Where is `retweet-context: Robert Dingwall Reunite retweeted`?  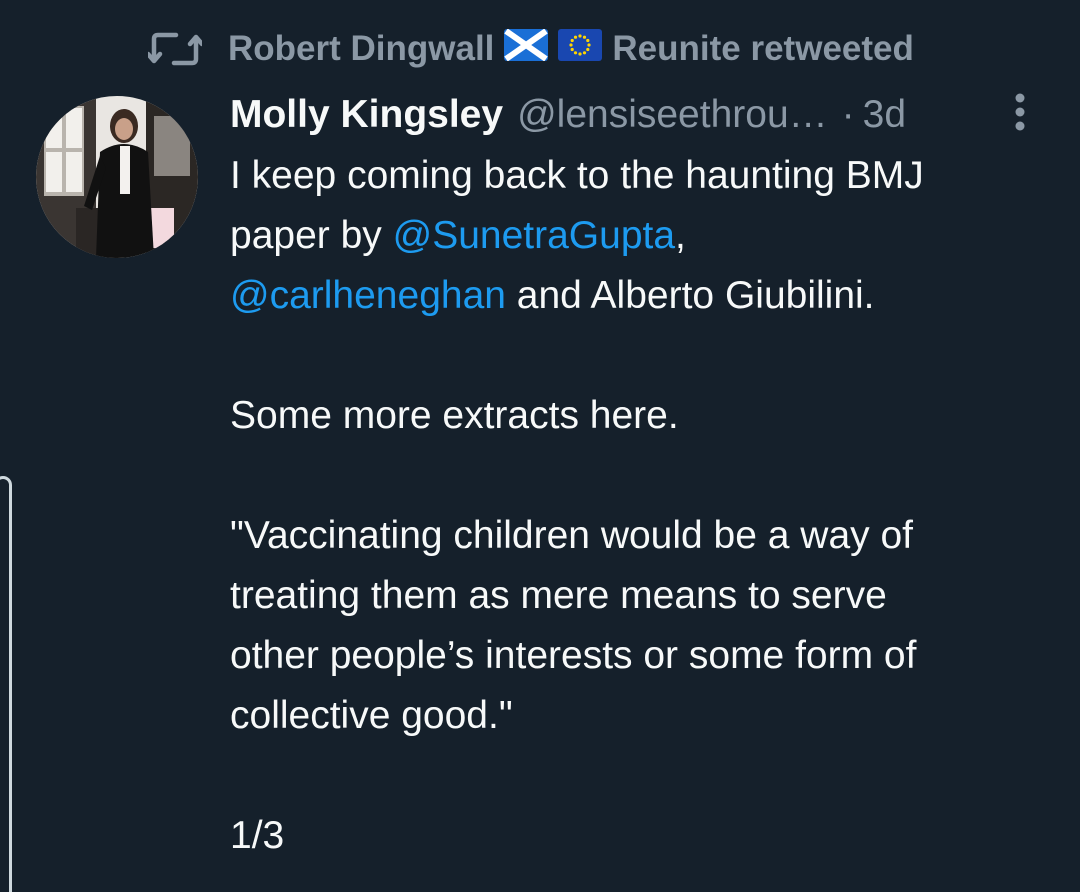
retweet-context: Robert Dingwall Reunite retweeted is located at coordinates (531, 49).